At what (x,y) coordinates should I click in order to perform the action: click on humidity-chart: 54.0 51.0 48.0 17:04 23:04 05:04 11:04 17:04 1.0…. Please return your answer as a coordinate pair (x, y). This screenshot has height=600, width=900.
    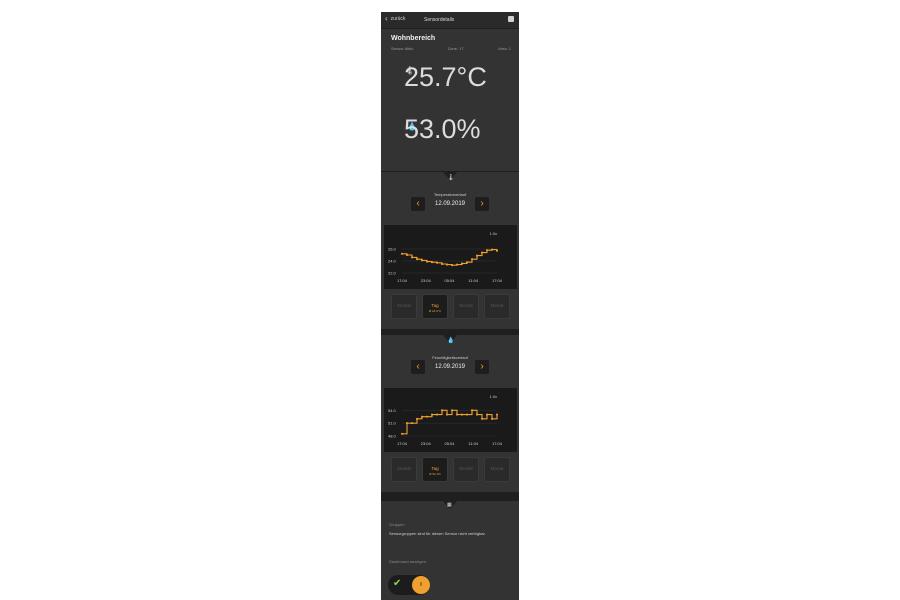
    Looking at the image, I should click on (450, 420).